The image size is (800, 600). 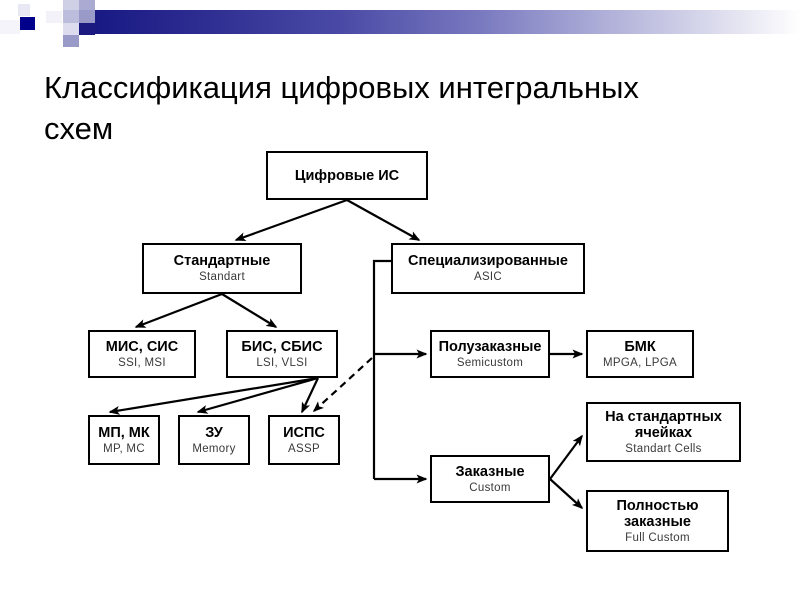 I want to click on node-label: Заказные, so click(x=490, y=471).